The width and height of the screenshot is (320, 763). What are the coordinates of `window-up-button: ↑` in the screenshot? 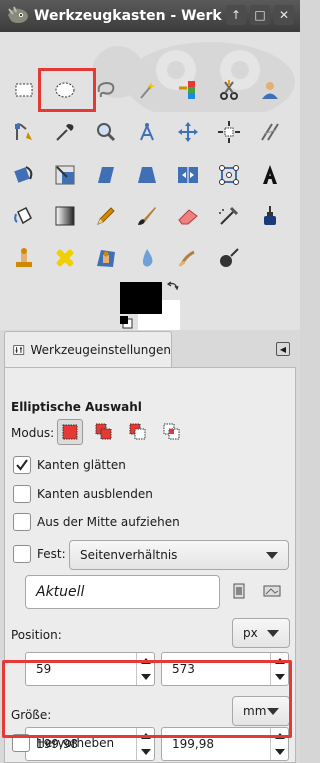 It's located at (236, 15).